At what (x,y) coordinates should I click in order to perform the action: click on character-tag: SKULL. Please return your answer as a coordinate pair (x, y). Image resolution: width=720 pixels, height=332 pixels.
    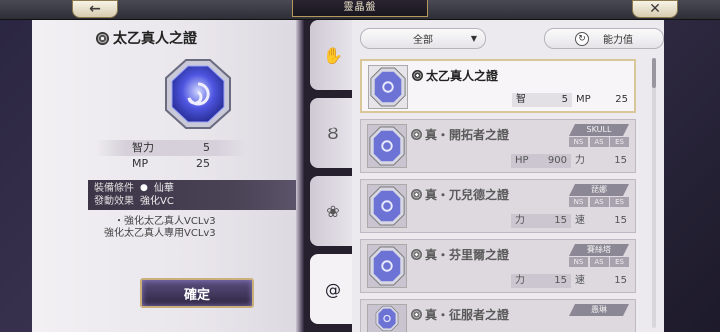
    Looking at the image, I should click on (599, 130).